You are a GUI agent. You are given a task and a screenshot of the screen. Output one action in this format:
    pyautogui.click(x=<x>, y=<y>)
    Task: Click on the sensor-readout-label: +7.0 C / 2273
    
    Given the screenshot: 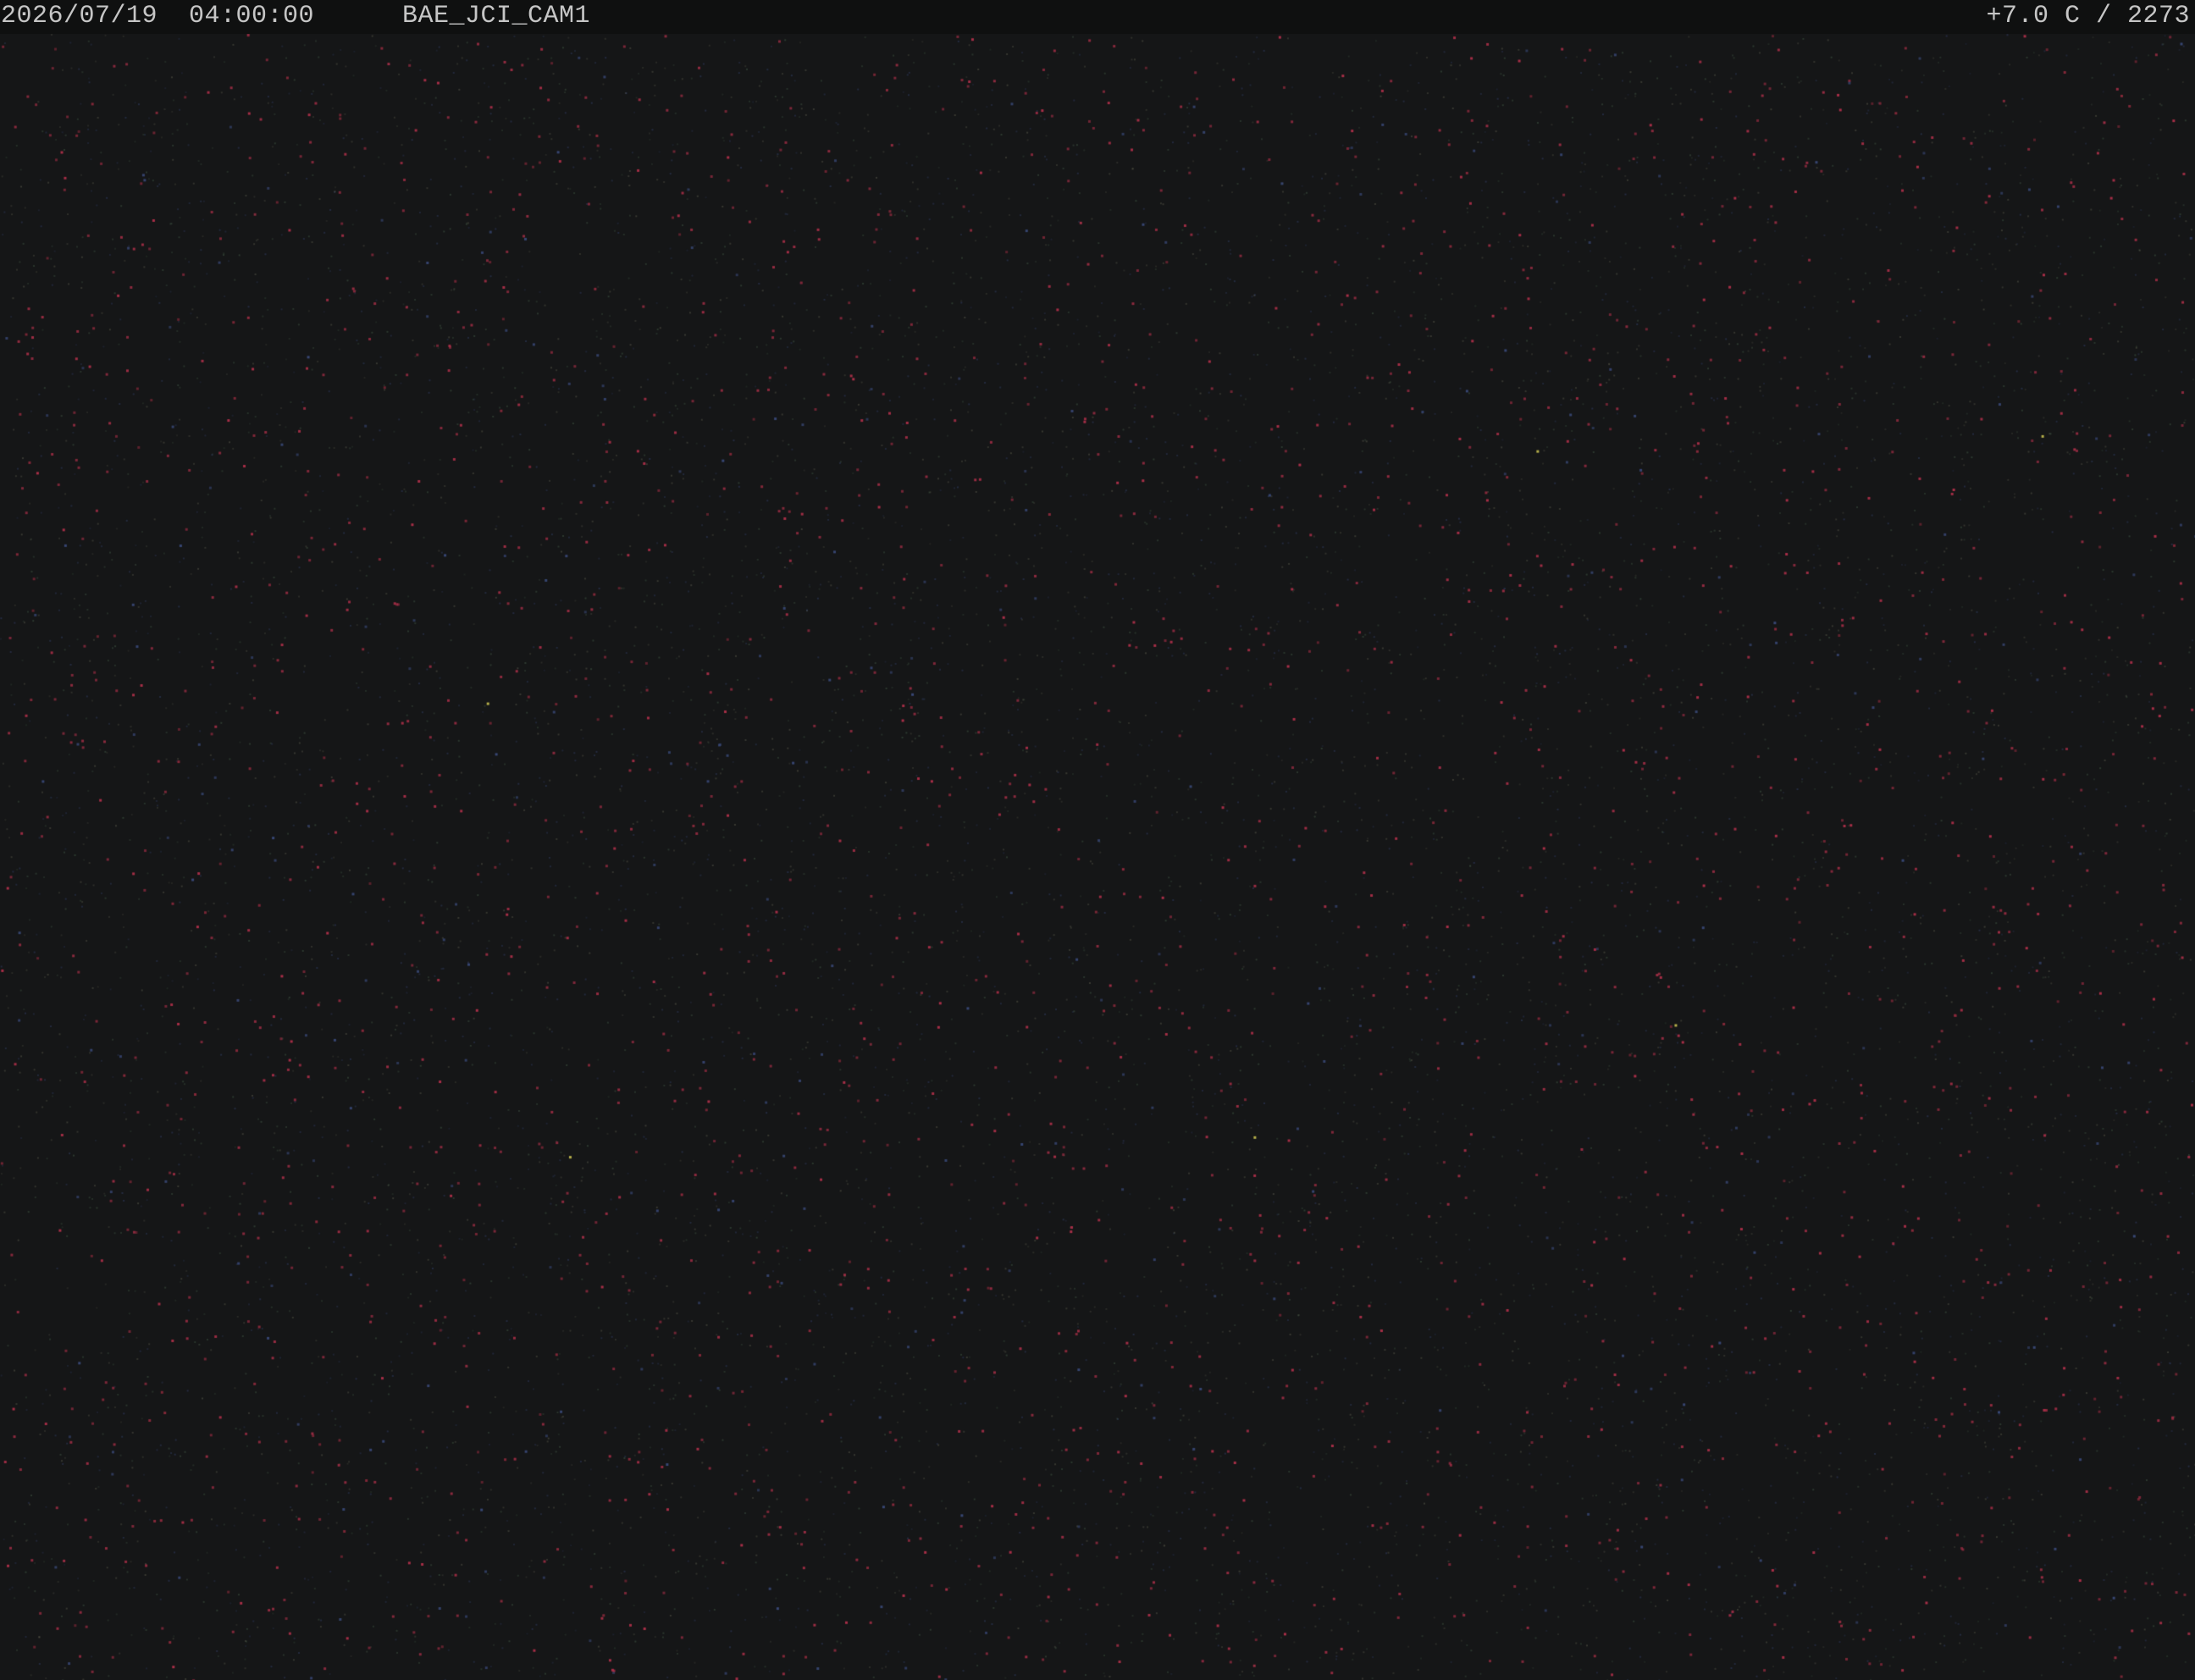 What is the action you would take?
    pyautogui.click(x=2088, y=16)
    